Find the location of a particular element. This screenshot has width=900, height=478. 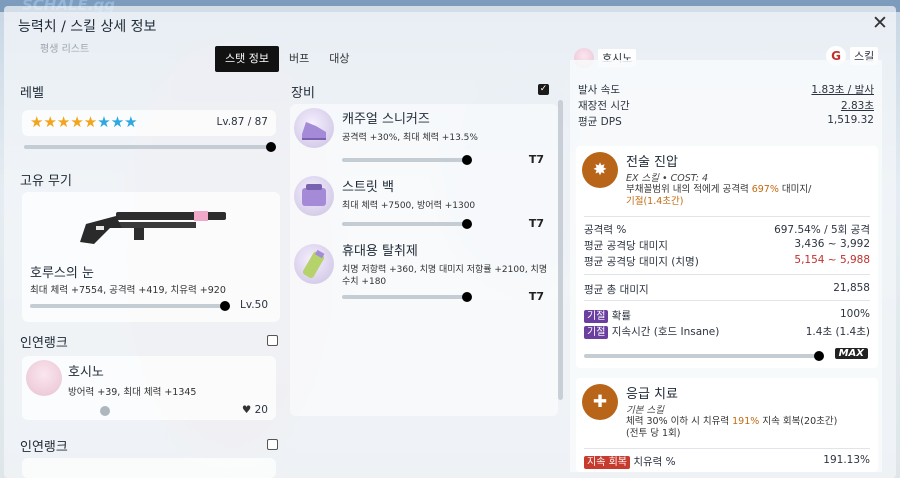

deodorant-spray-icon is located at coordinates (314, 264).